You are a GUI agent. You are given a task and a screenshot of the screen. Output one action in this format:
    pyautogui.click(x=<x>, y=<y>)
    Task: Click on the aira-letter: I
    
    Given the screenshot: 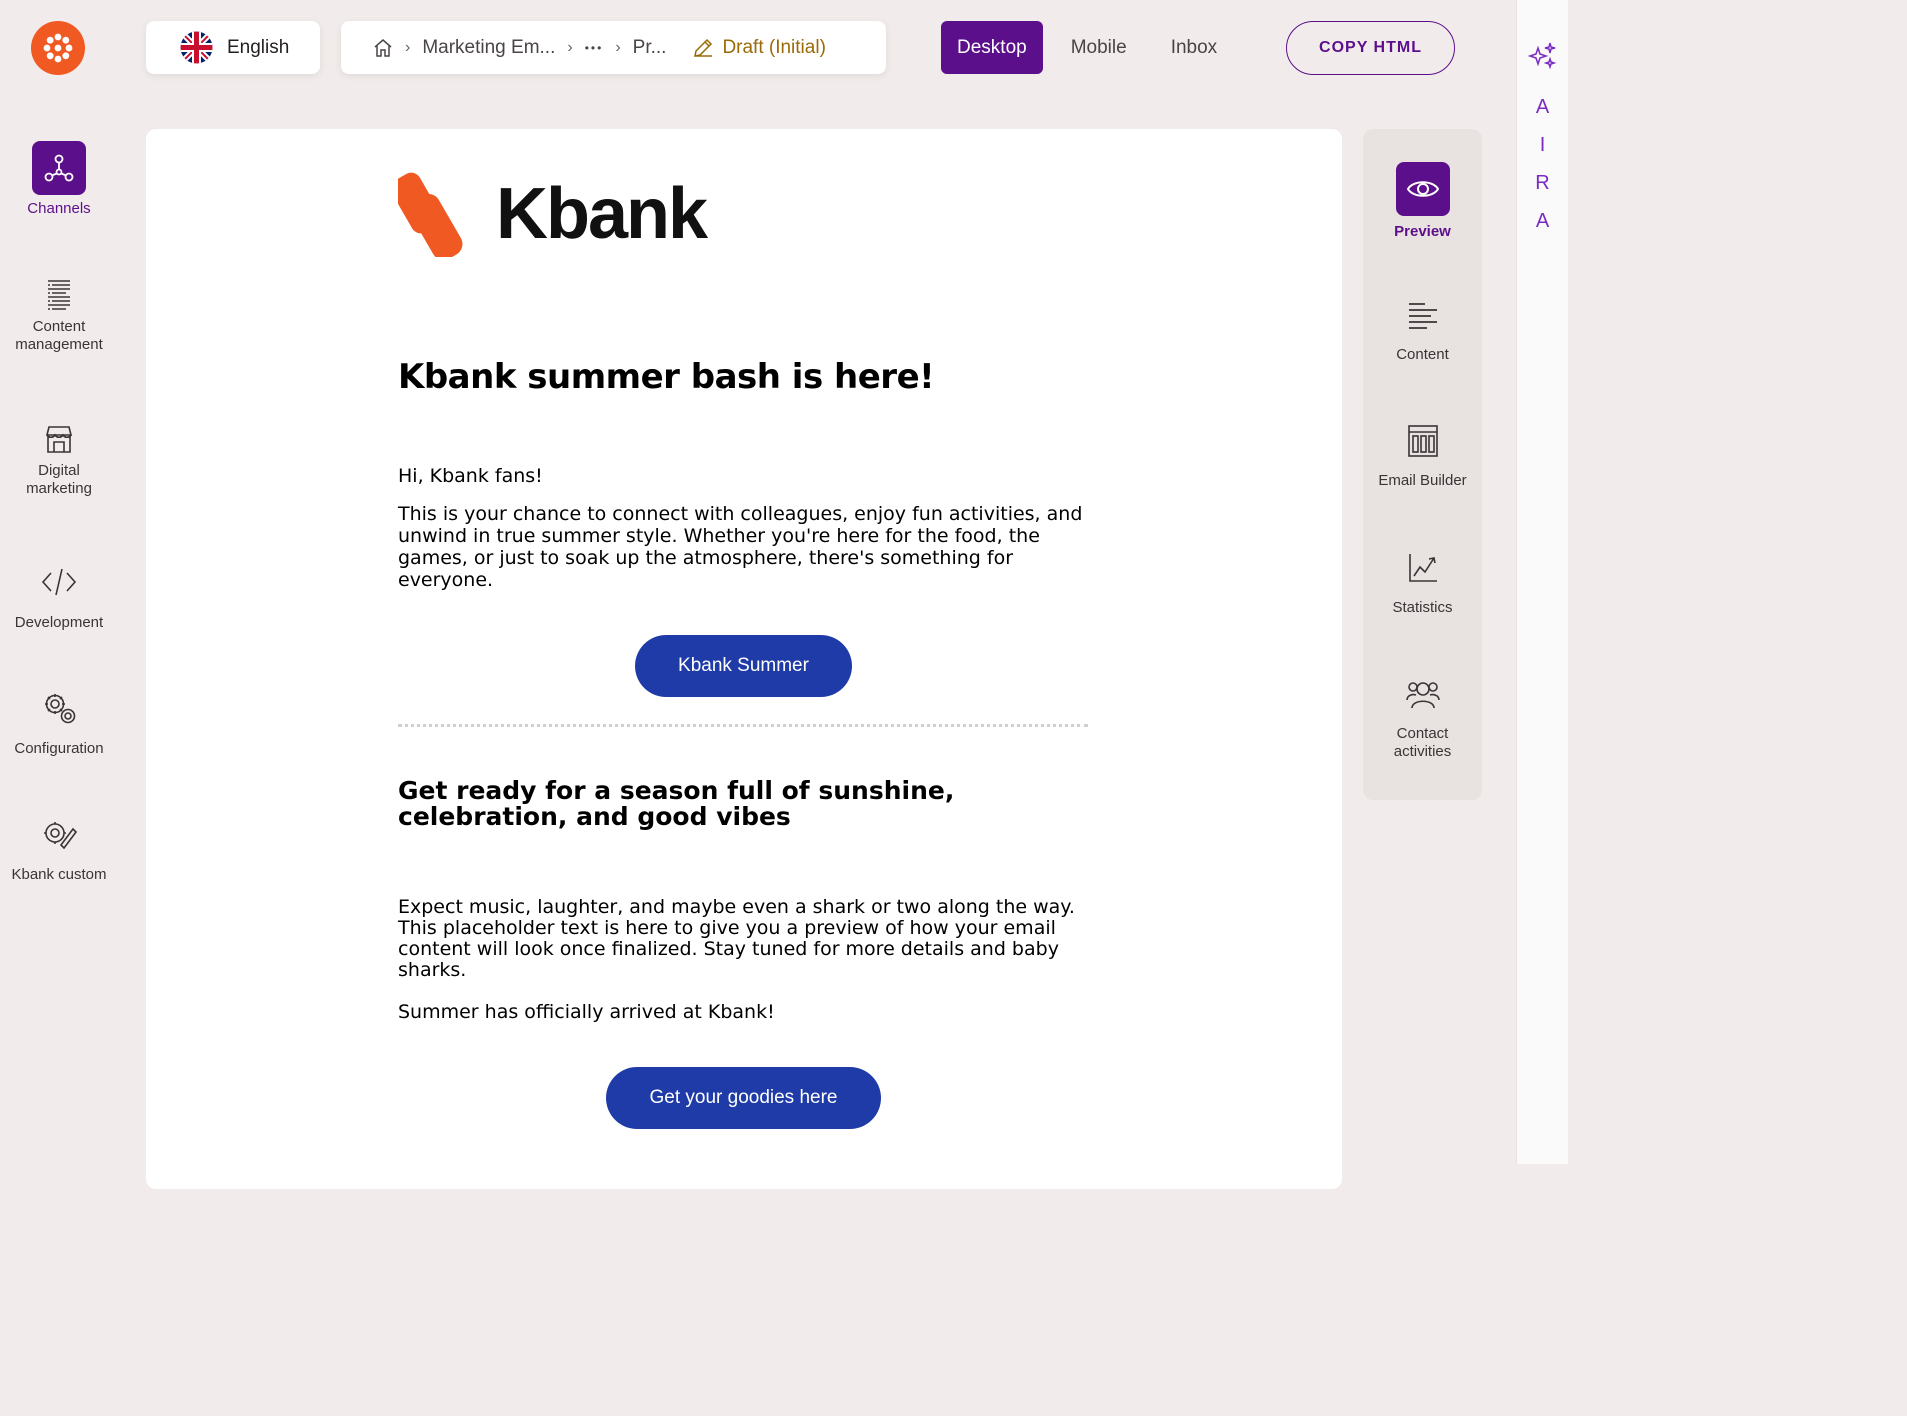 What is the action you would take?
    pyautogui.click(x=1542, y=145)
    